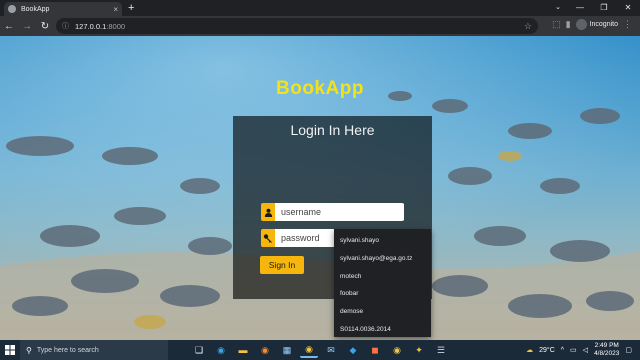  I want to click on system-tray: ☁ 29°C ^ ▭ ◁ 2:49 PM 4/8/2023 ▢, so click(579, 350).